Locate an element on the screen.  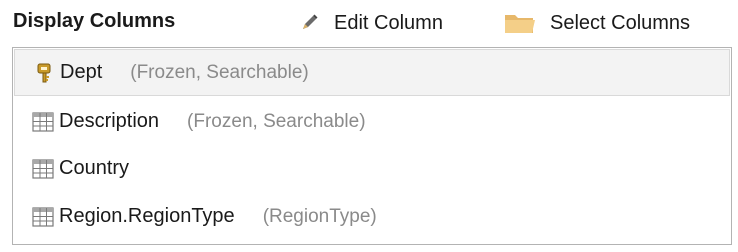
column-flags: (RegionType) is located at coordinates (319, 216).